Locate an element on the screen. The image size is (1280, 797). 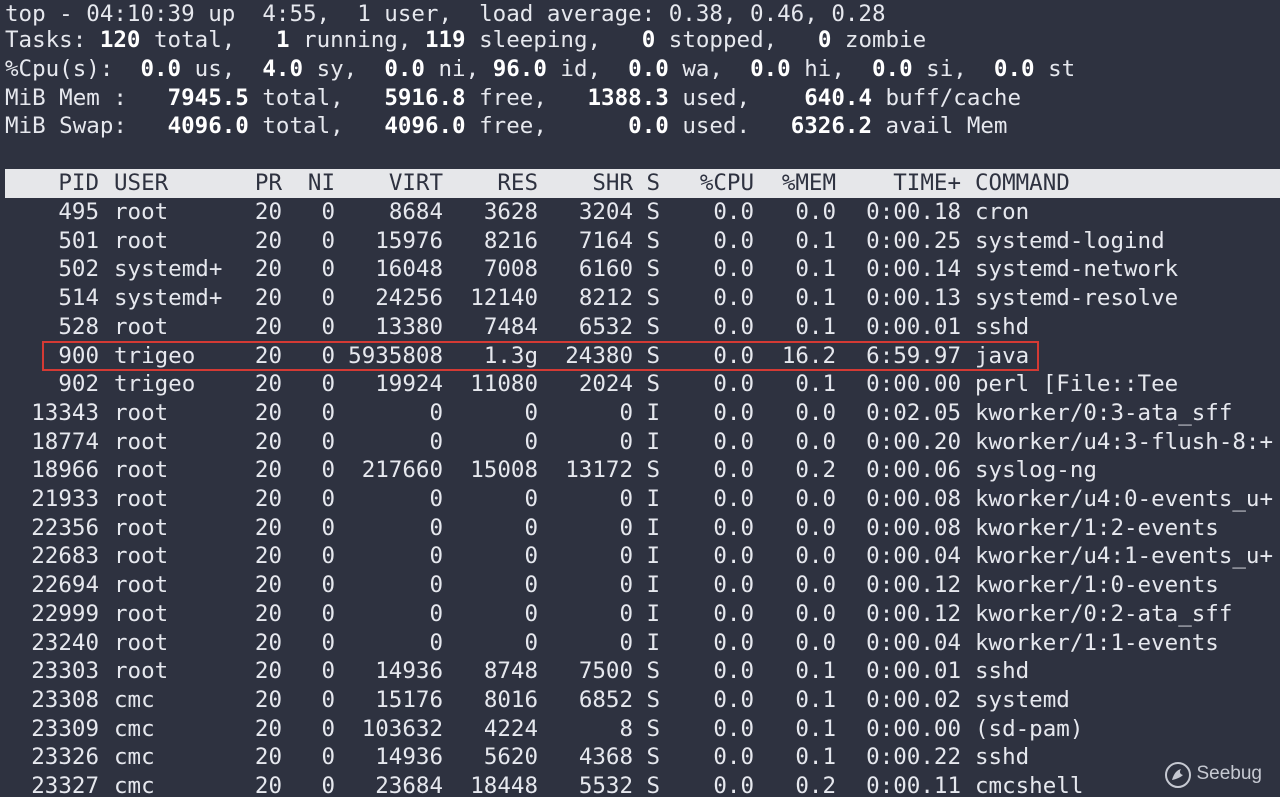
cpu-ni: 0.0 is located at coordinates (404, 69).